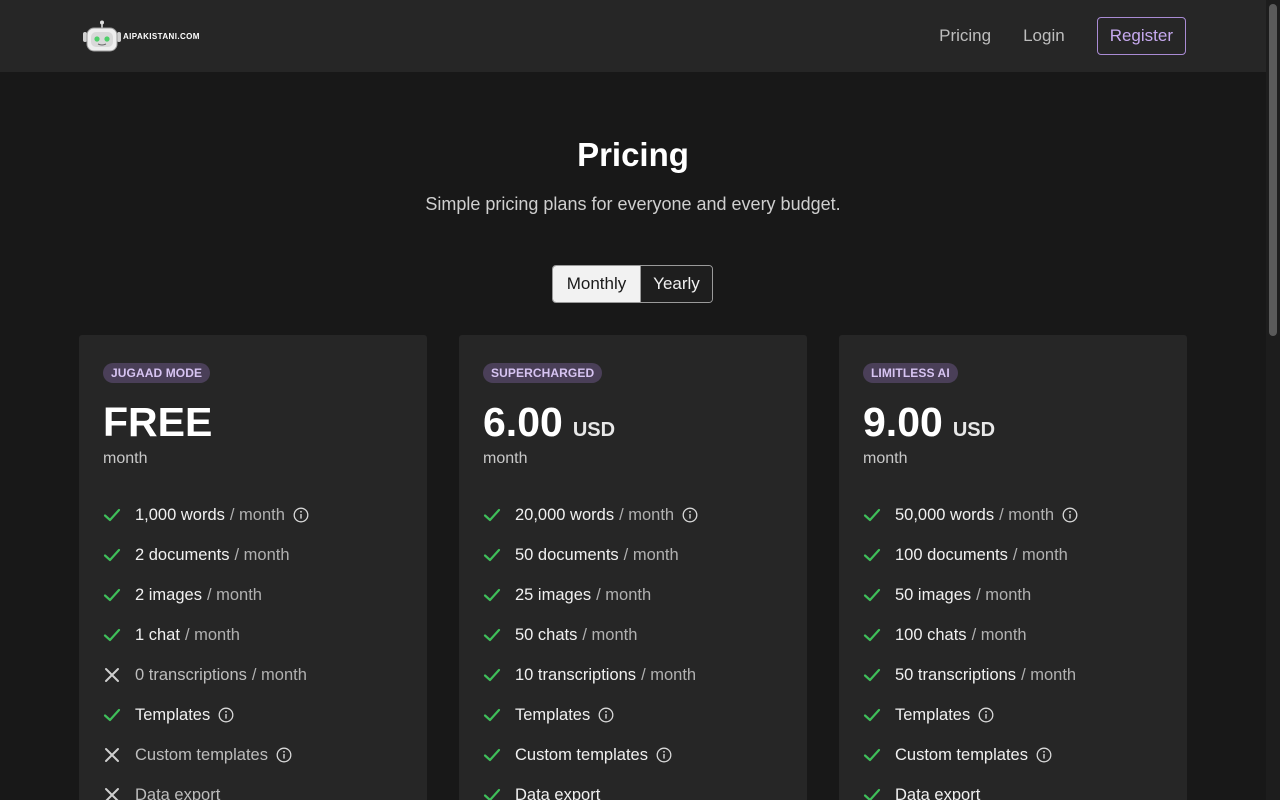 This screenshot has height=800, width=1280. What do you see at coordinates (633, 154) in the screenshot?
I see `page-title: Pricing` at bounding box center [633, 154].